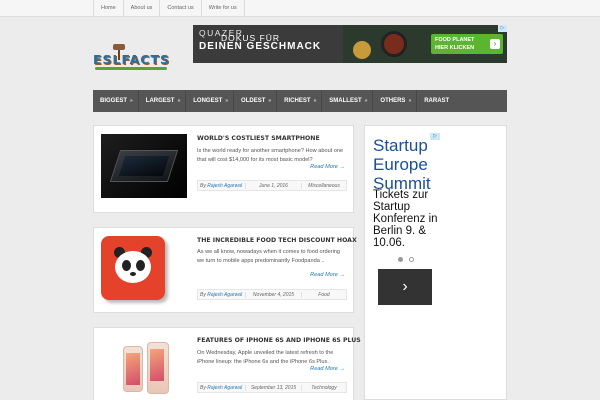  I want to click on foodpanda-logo, so click(133, 268).